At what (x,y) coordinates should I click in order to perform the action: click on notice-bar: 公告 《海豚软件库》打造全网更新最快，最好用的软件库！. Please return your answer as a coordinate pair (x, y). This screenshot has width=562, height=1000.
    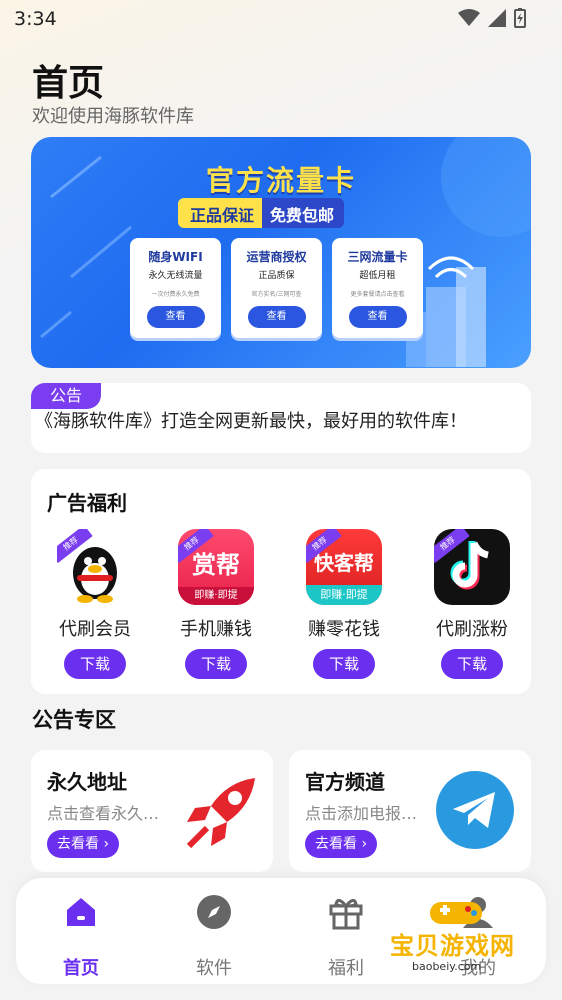
    Looking at the image, I should click on (281, 418).